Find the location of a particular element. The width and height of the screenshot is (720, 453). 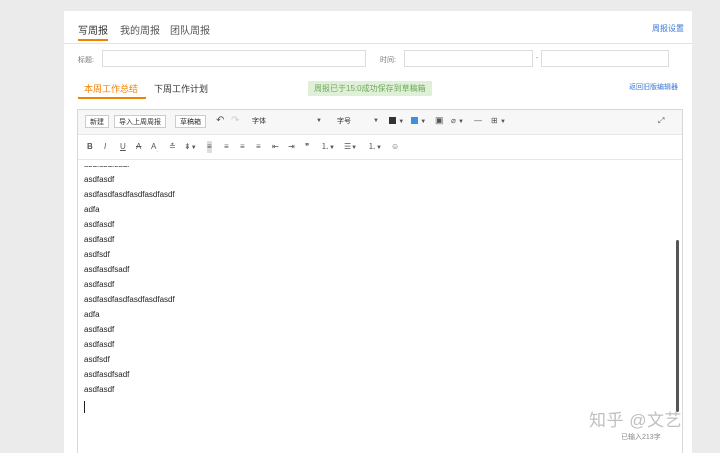

tab-write-report: 写周报 is located at coordinates (93, 29).